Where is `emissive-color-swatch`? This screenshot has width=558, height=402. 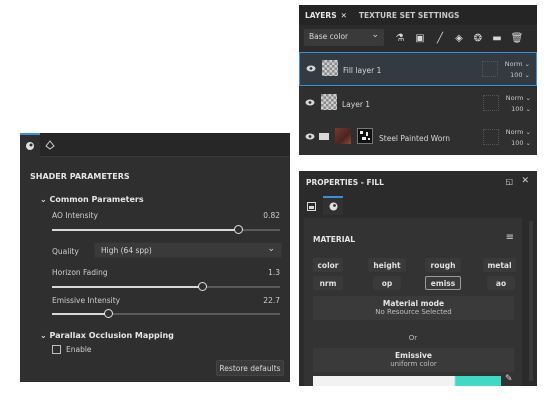
emissive-color-swatch is located at coordinates (407, 381).